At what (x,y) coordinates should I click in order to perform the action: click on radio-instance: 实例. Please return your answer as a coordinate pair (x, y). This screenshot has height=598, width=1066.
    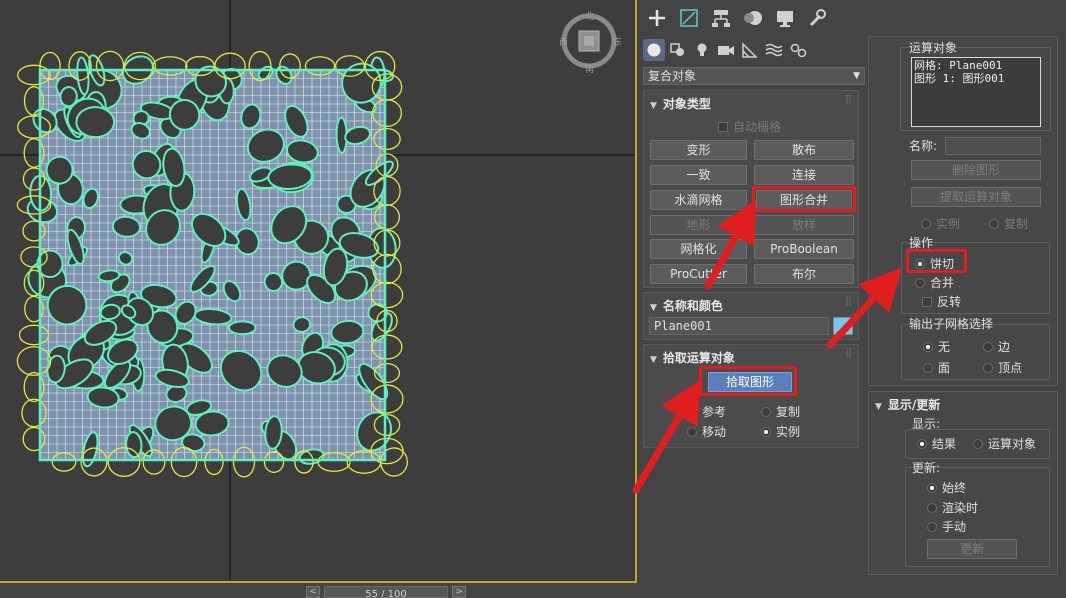
    Looking at the image, I should click on (780, 431).